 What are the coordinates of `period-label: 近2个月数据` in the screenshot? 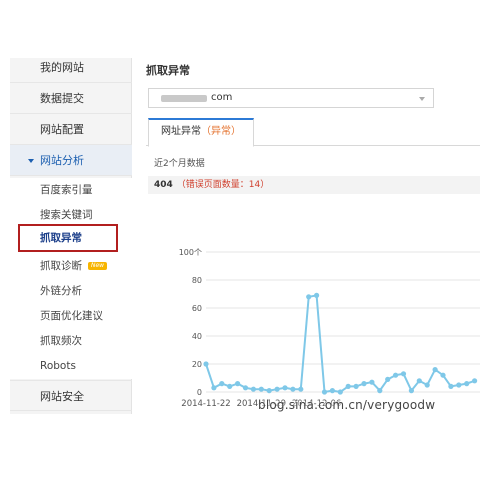 It's located at (179, 164).